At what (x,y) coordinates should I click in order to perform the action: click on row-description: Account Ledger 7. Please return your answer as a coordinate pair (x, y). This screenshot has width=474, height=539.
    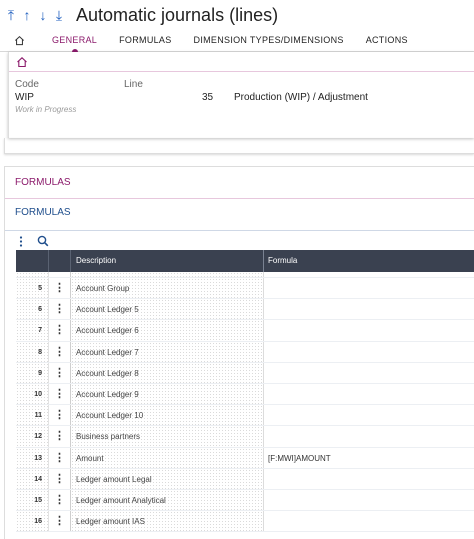
    Looking at the image, I should click on (167, 351).